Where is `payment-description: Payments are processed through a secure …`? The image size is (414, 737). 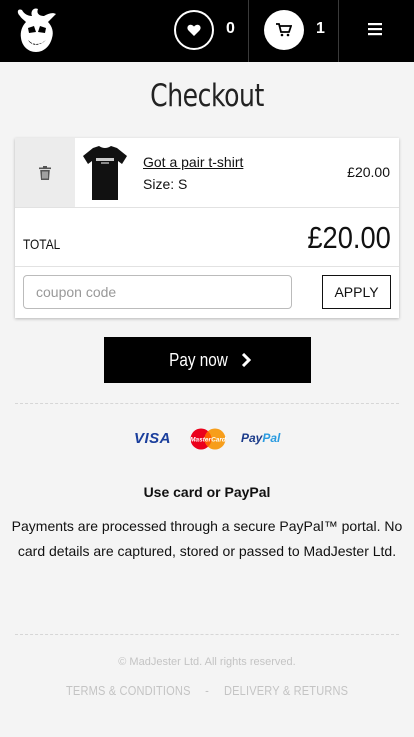
payment-description: Payments are processed through a secure … is located at coordinates (207, 538).